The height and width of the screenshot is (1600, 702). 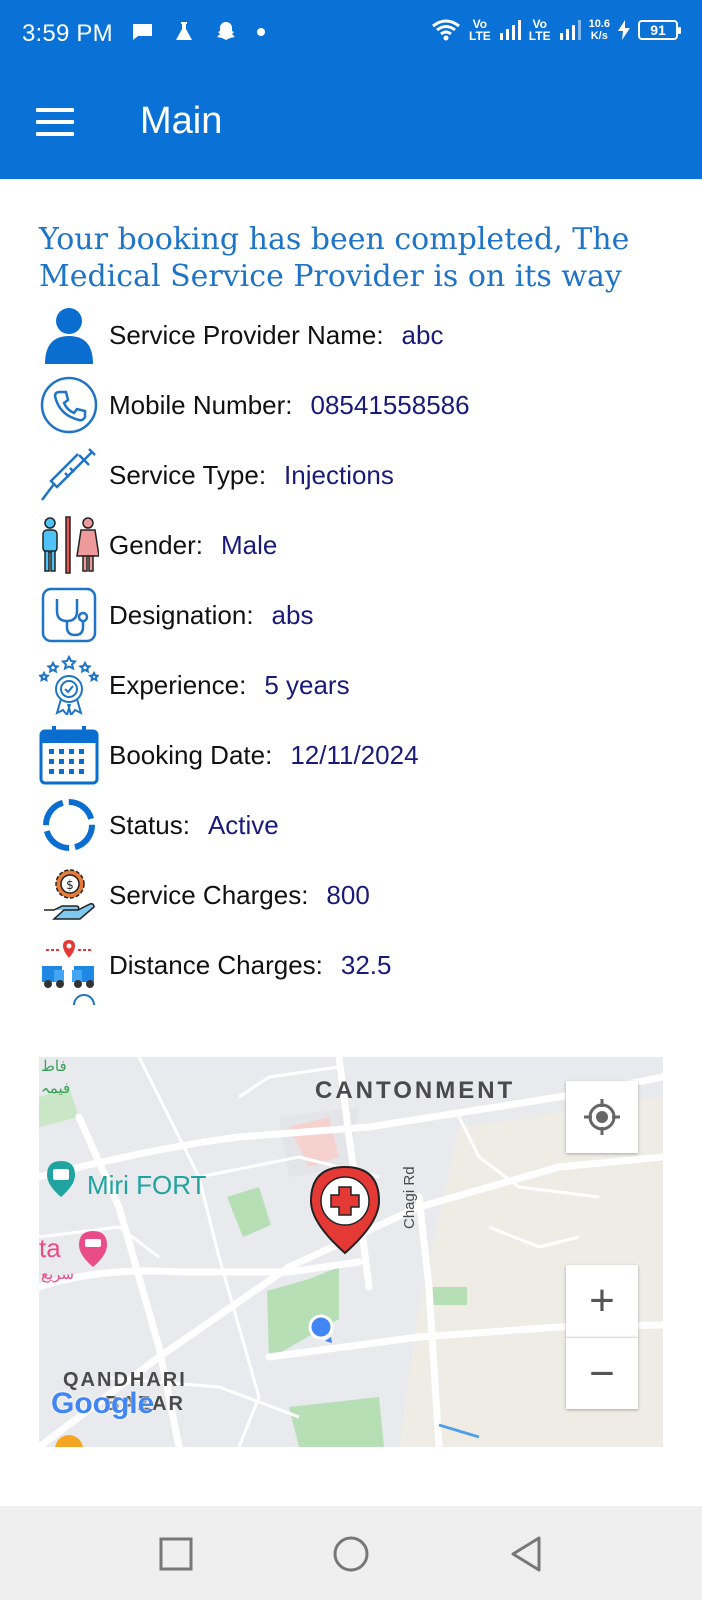 I want to click on gender-icon, so click(x=69, y=545).